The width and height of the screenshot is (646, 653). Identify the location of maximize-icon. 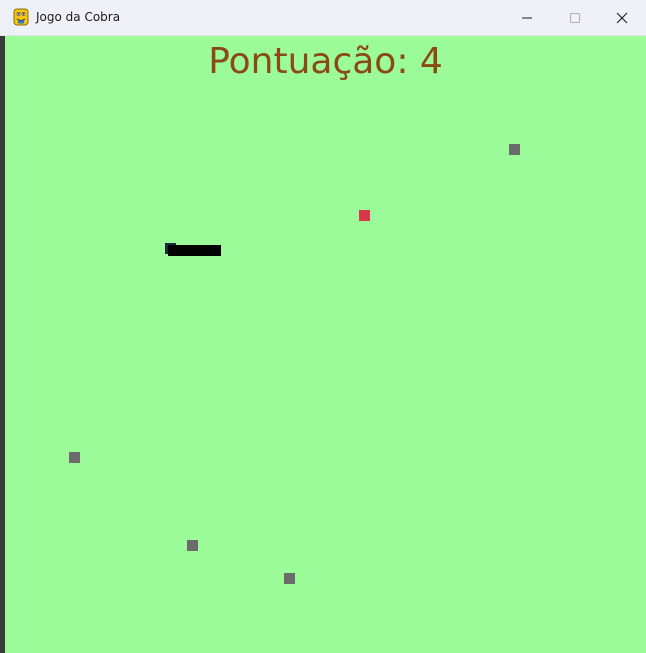
(575, 18).